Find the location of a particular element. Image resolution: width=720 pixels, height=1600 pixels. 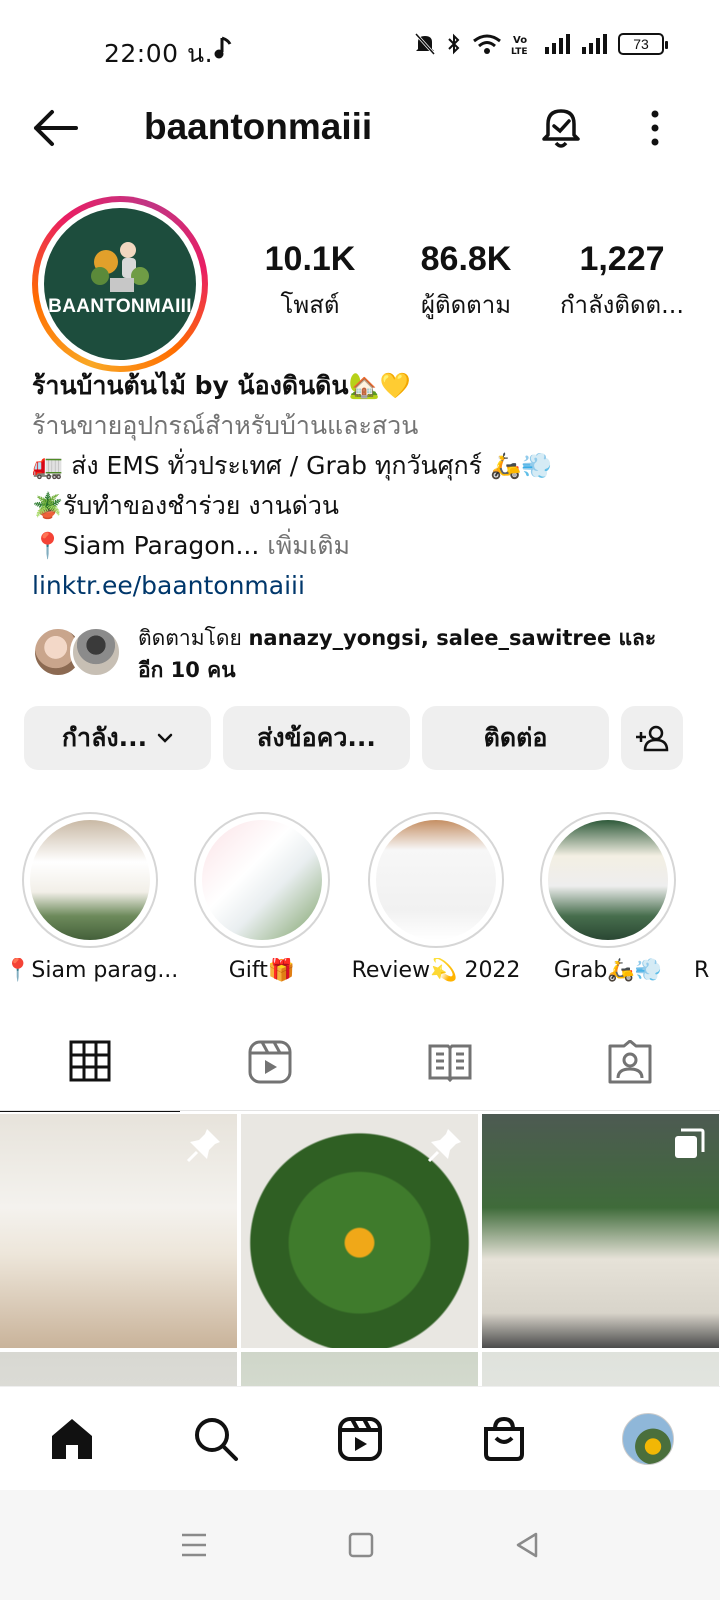

status-icons: Vo LTE 73 is located at coordinates (541, 44).